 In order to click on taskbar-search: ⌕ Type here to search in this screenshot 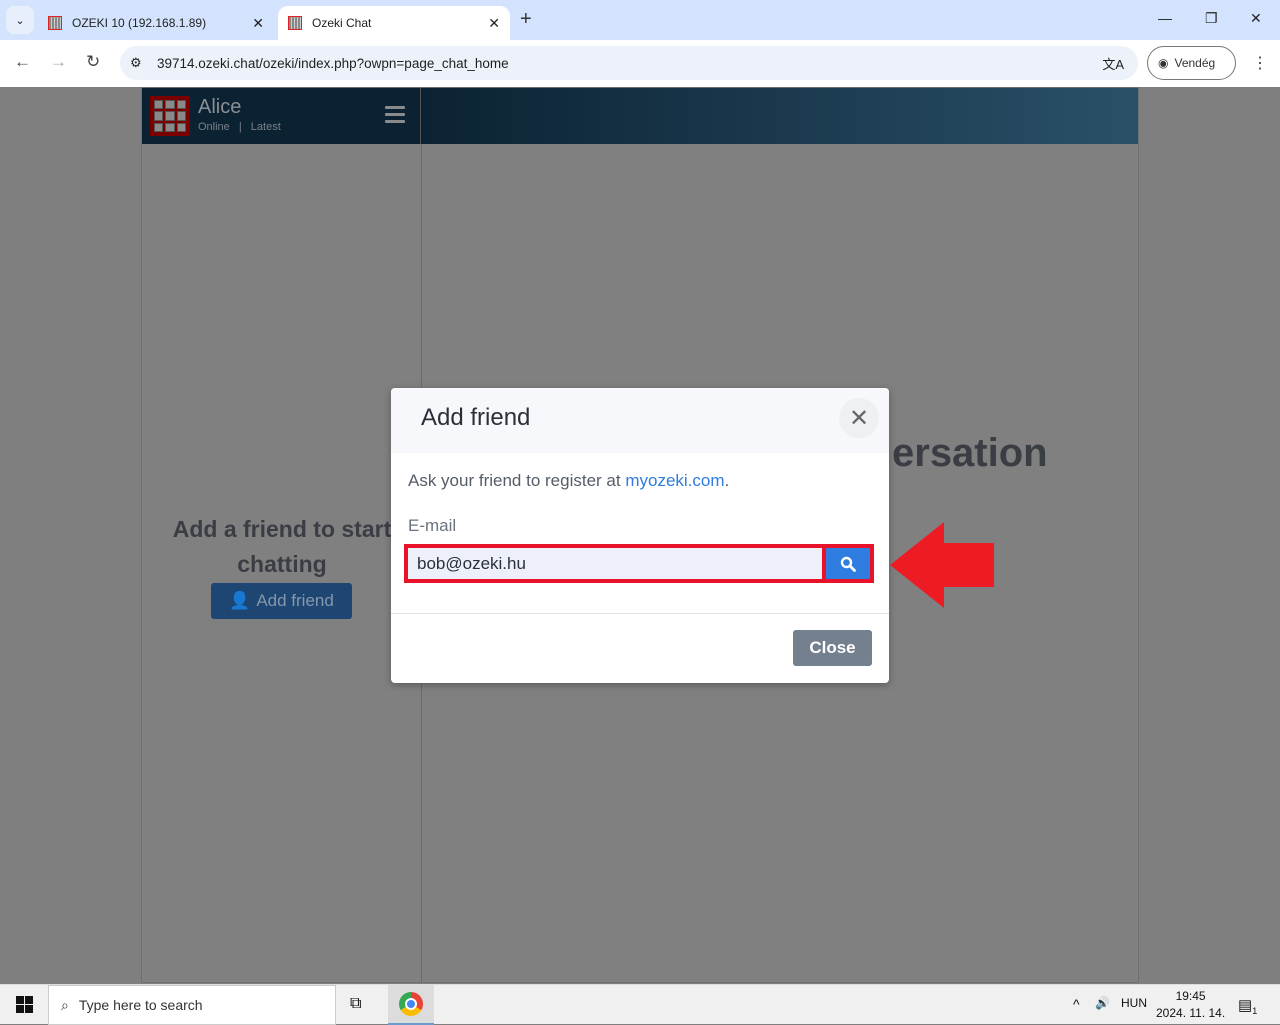, I will do `click(192, 1005)`.